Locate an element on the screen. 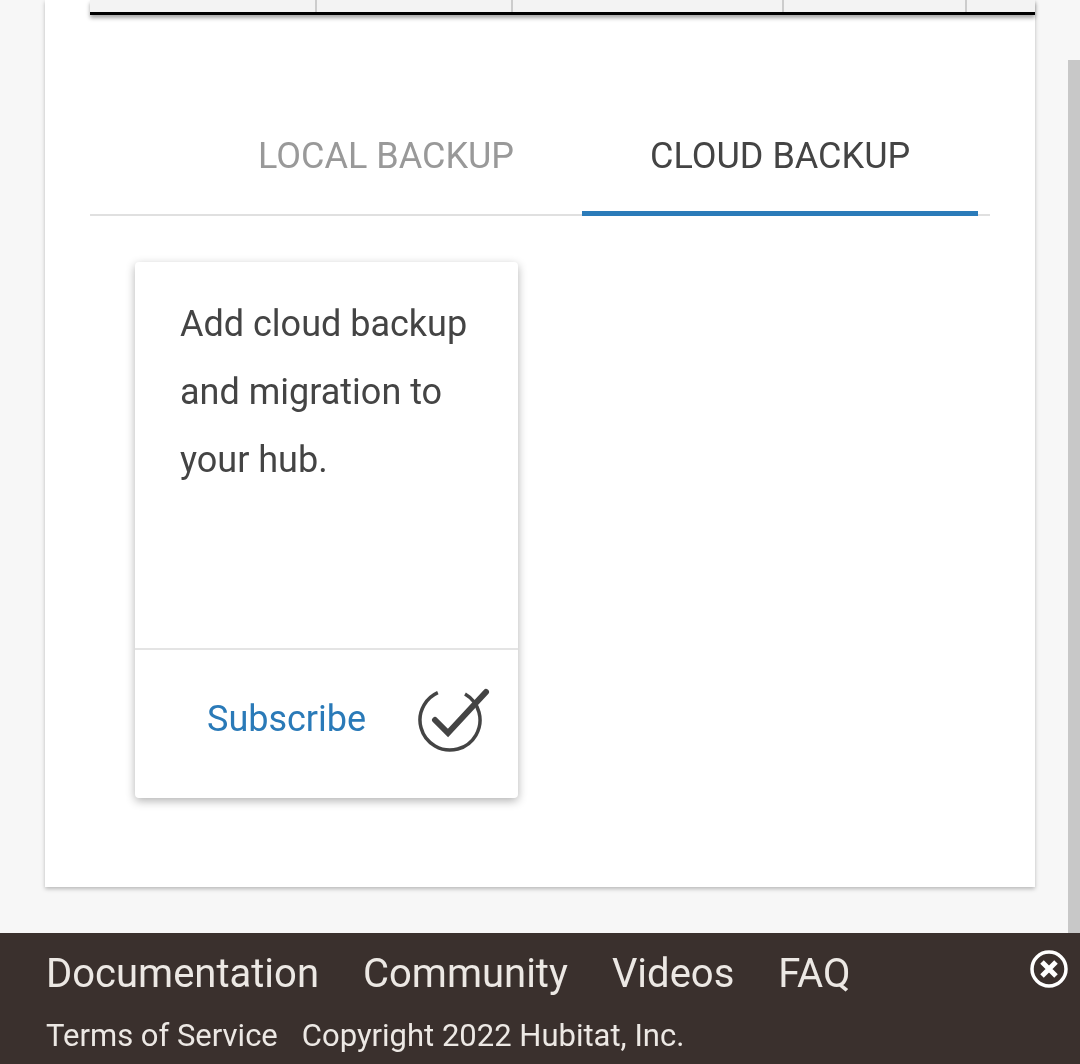  tab: CLOUD BACKUP is located at coordinates (780, 158).